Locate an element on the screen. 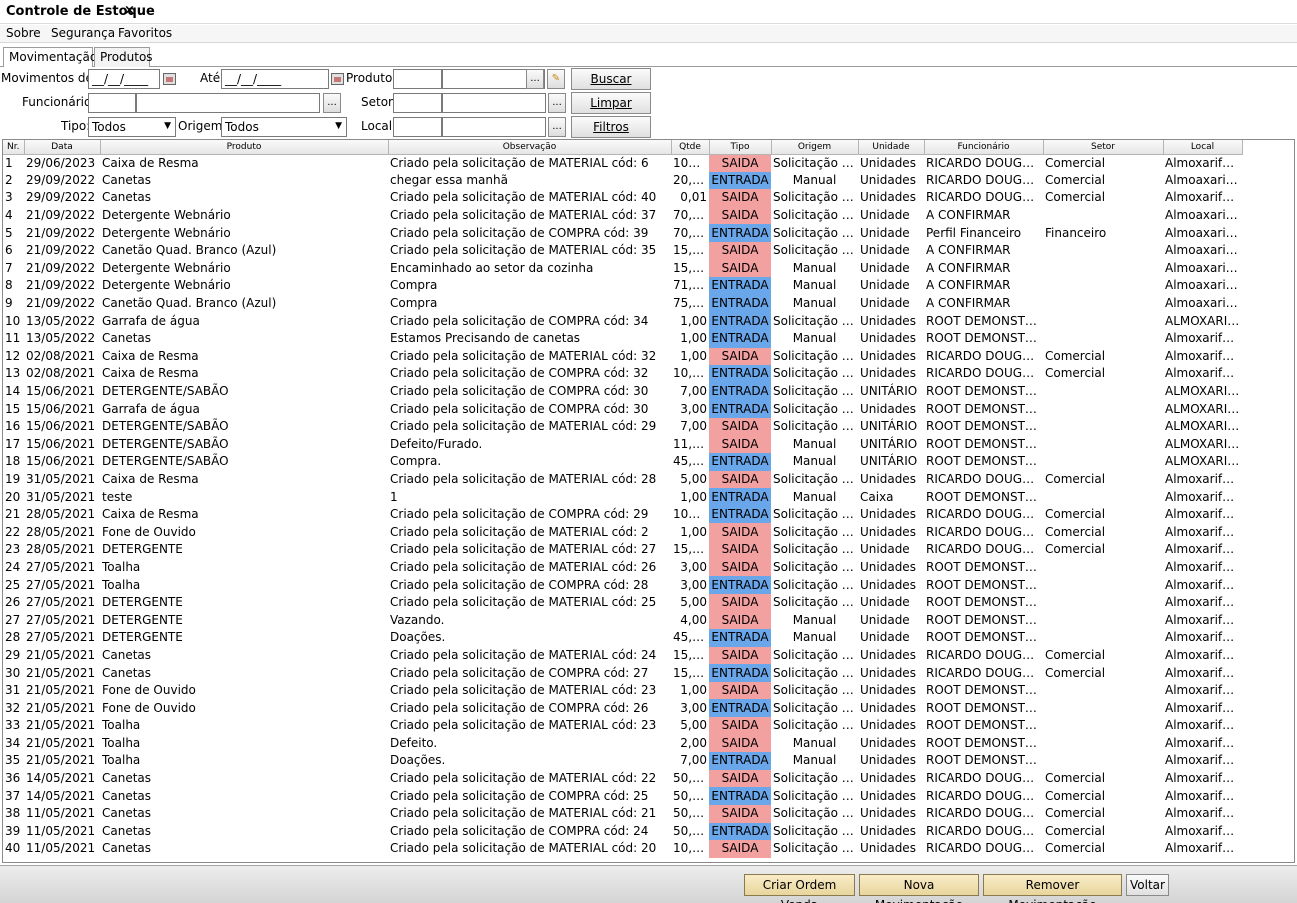 The width and height of the screenshot is (1297, 903). column-header-data: Data is located at coordinates (62, 147).